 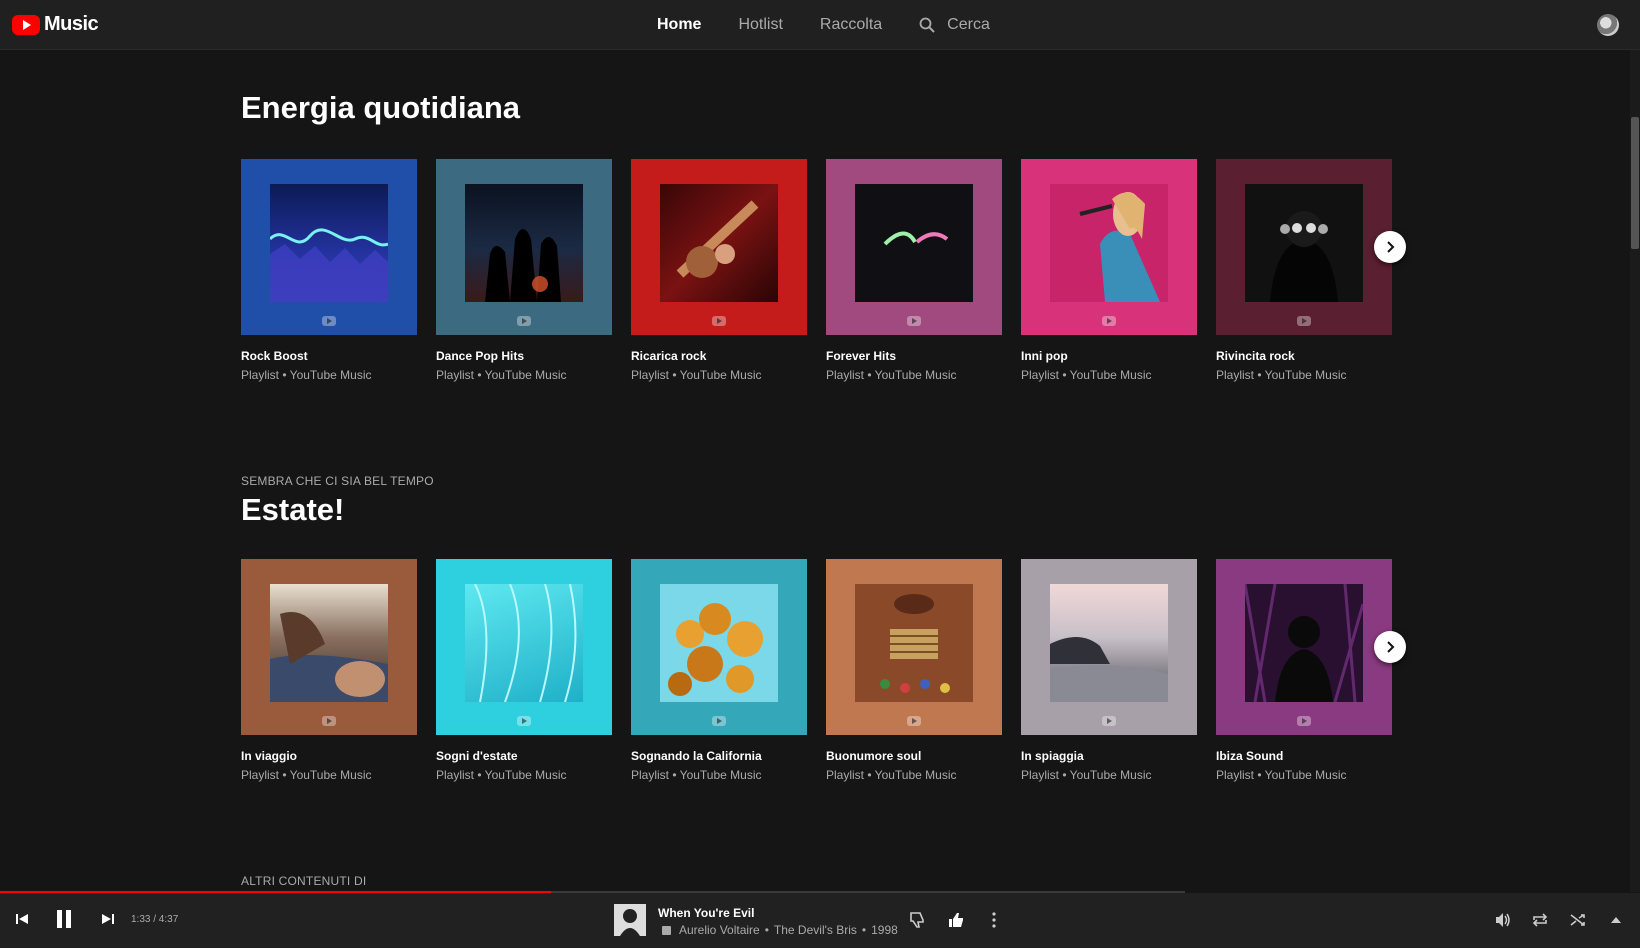 I want to click on repeat-icon, so click(x=1540, y=920).